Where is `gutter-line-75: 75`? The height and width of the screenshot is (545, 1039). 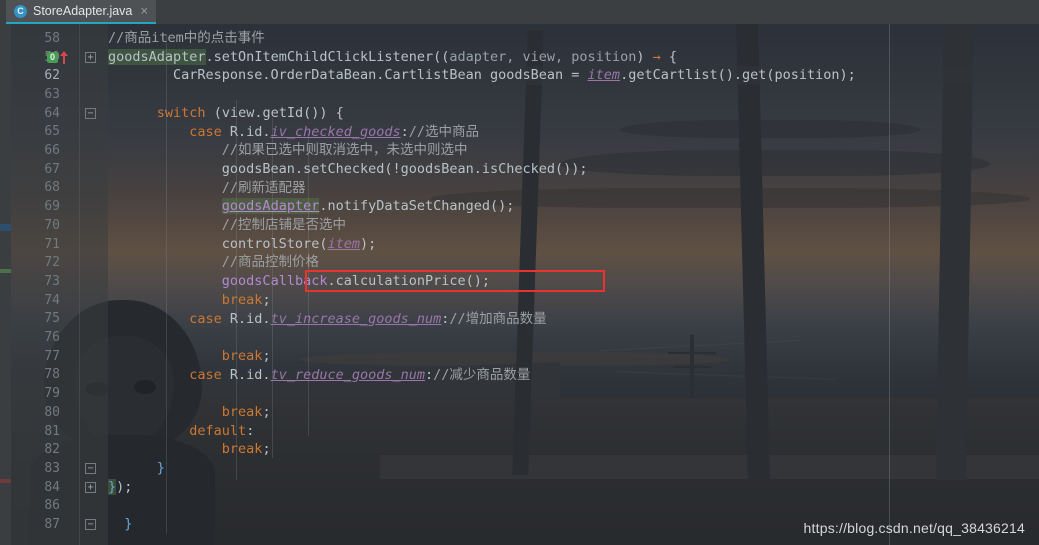
gutter-line-75: 75 is located at coordinates (59, 319).